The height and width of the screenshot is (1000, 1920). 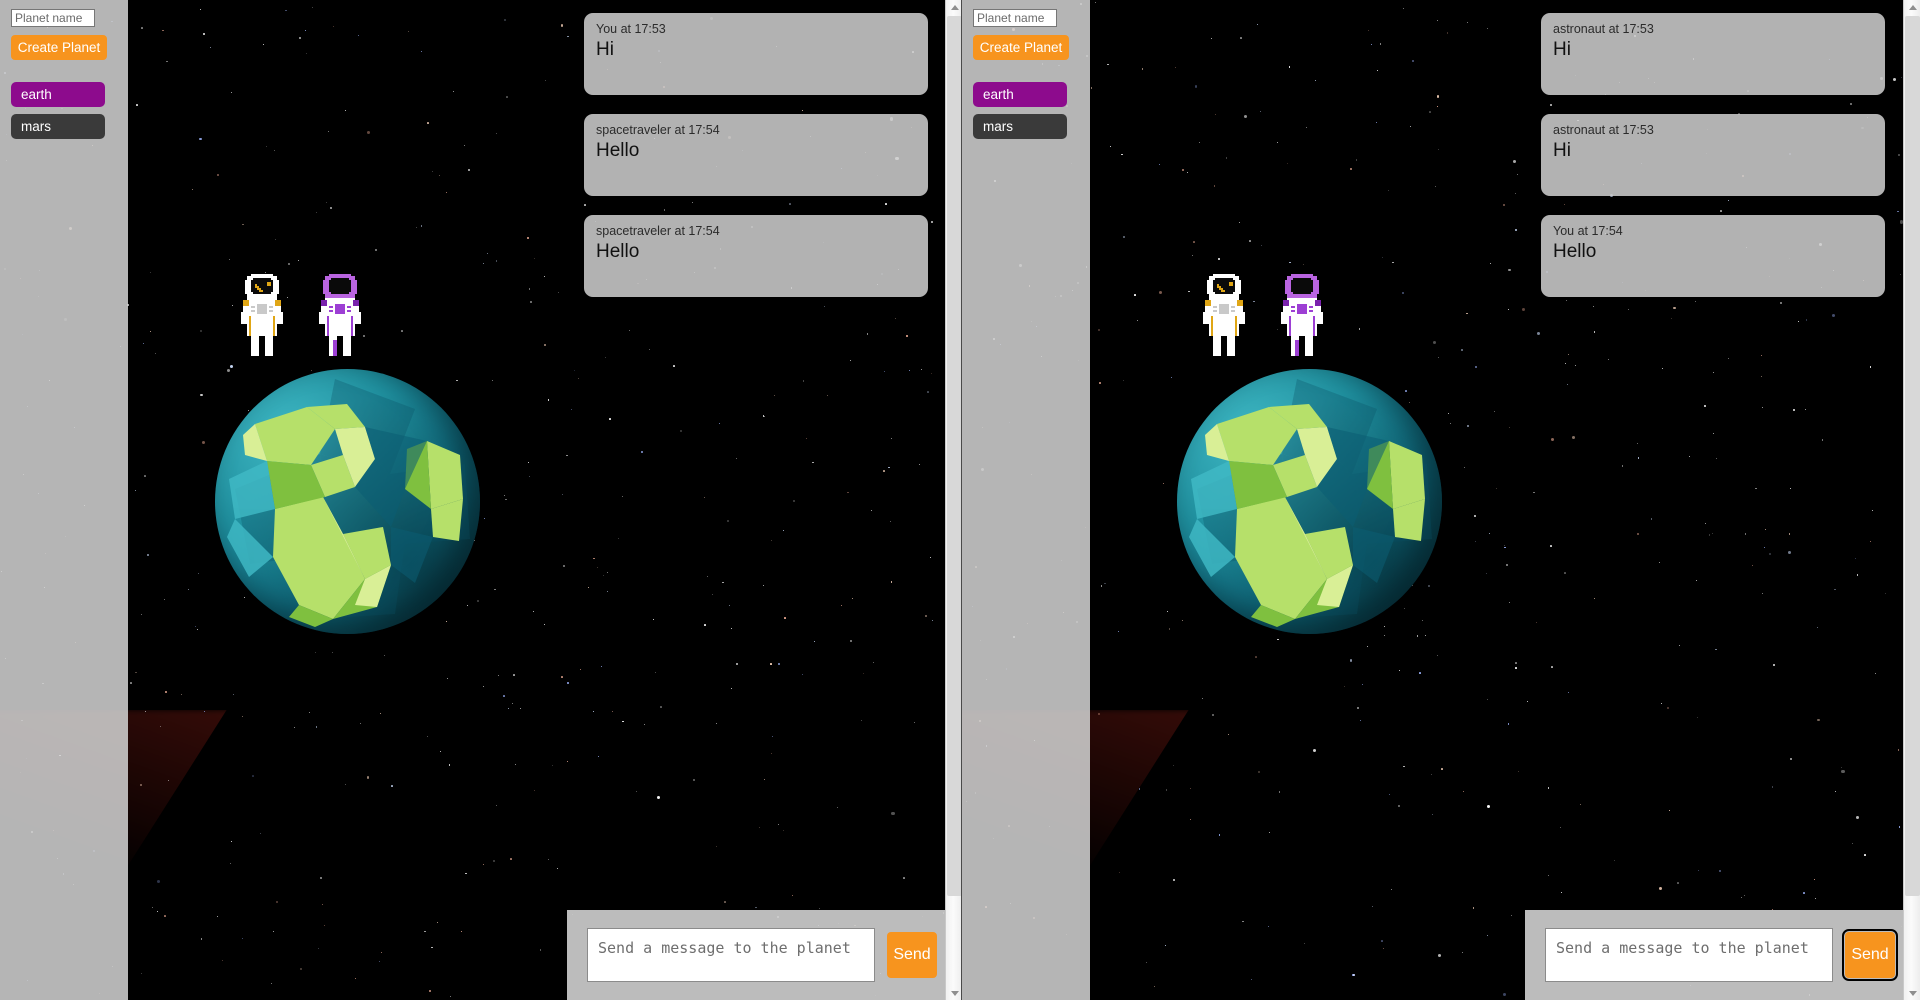 What do you see at coordinates (1562, 150) in the screenshot?
I see `message-body: Hi` at bounding box center [1562, 150].